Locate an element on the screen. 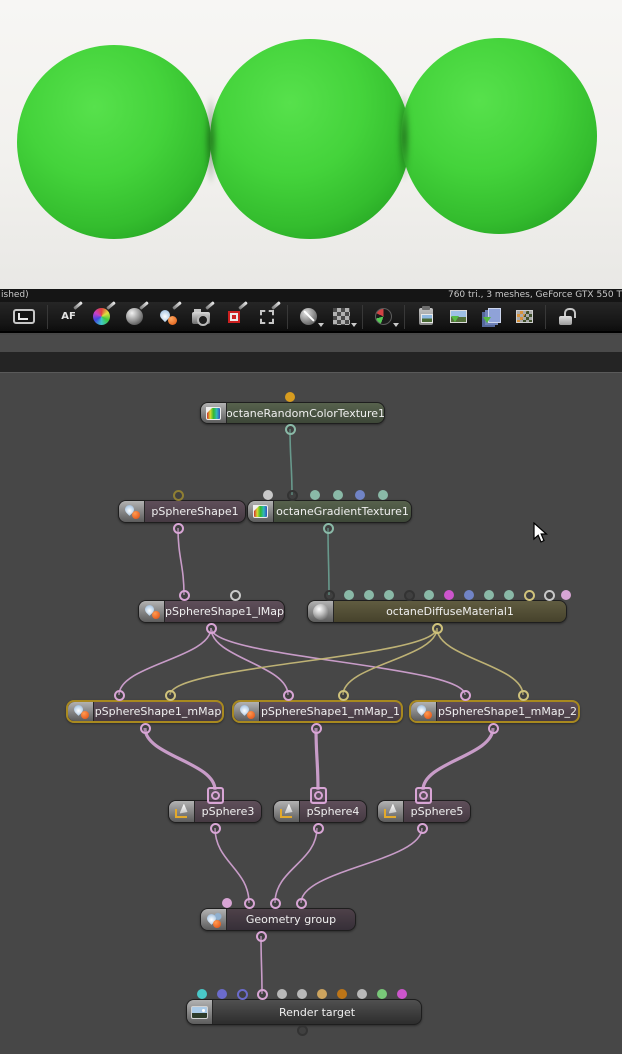  background-checker-icon is located at coordinates (343, 316).